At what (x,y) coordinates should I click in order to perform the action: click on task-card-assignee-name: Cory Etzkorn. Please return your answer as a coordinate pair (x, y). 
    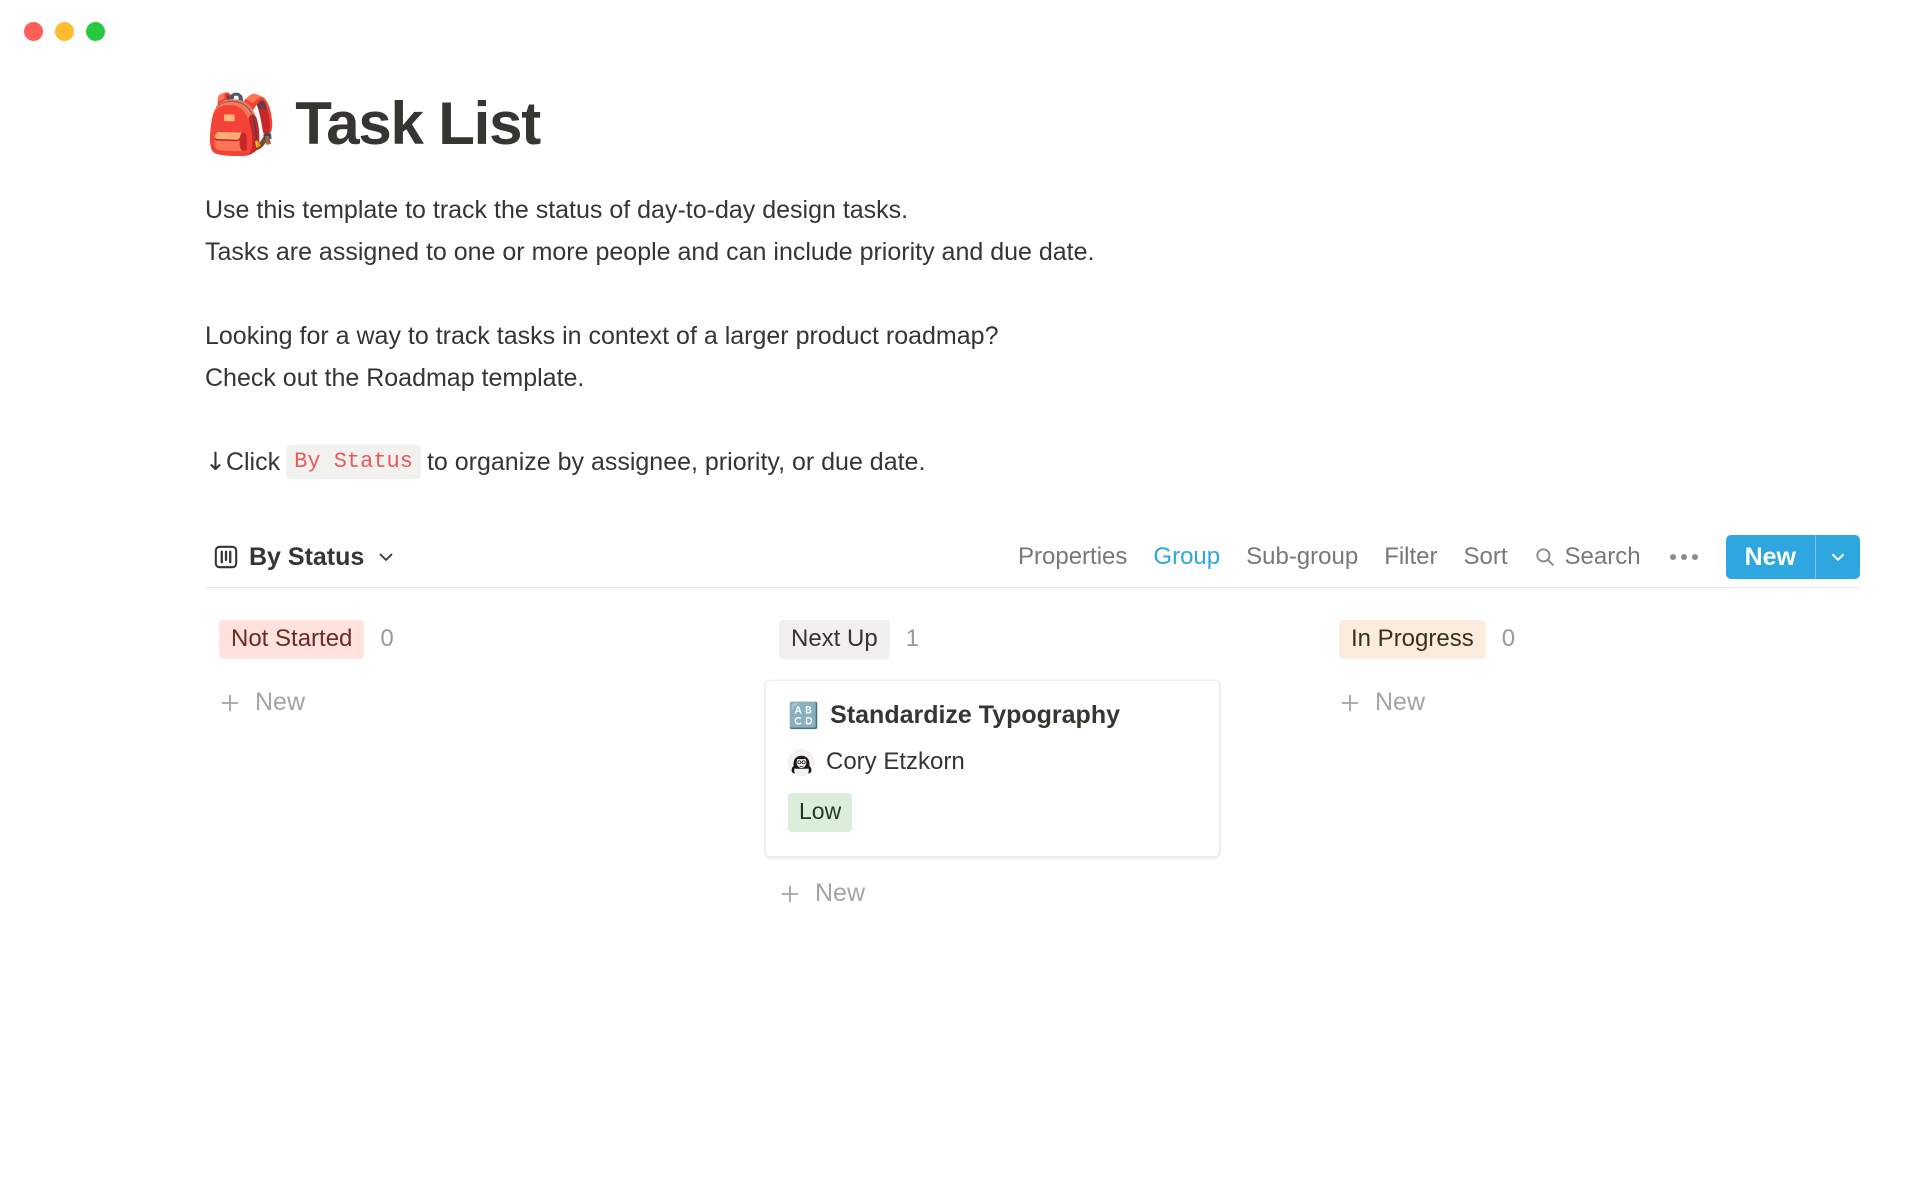
    Looking at the image, I should click on (895, 761).